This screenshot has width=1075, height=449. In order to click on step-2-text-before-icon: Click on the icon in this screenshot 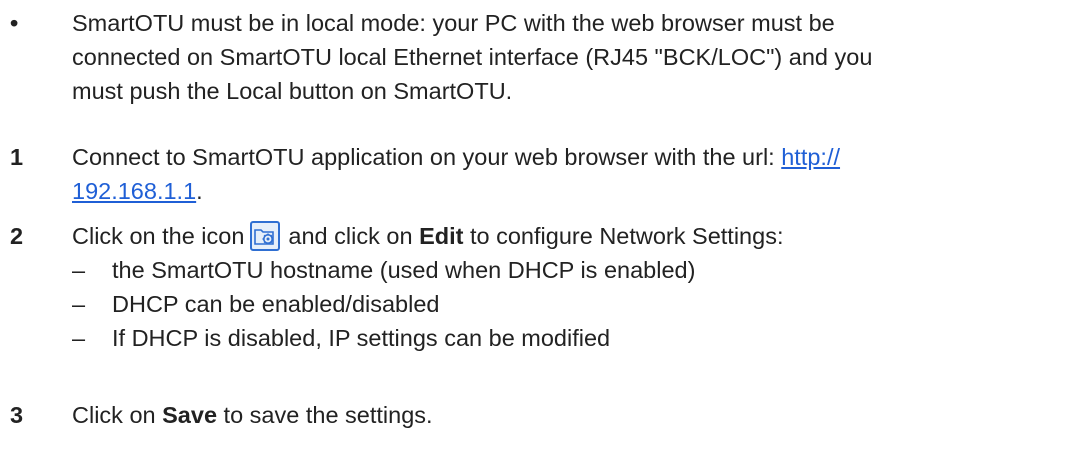, I will do `click(158, 236)`.